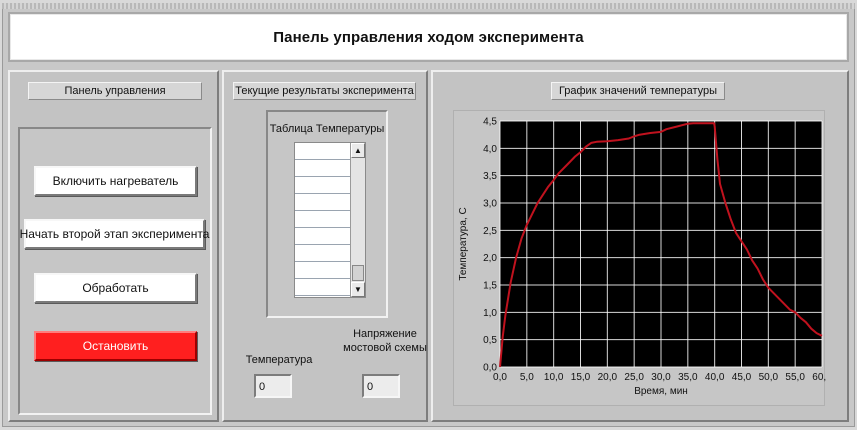  What do you see at coordinates (385, 341) in the screenshot?
I see `voltage-label: Напряжение мостовой схемы` at bounding box center [385, 341].